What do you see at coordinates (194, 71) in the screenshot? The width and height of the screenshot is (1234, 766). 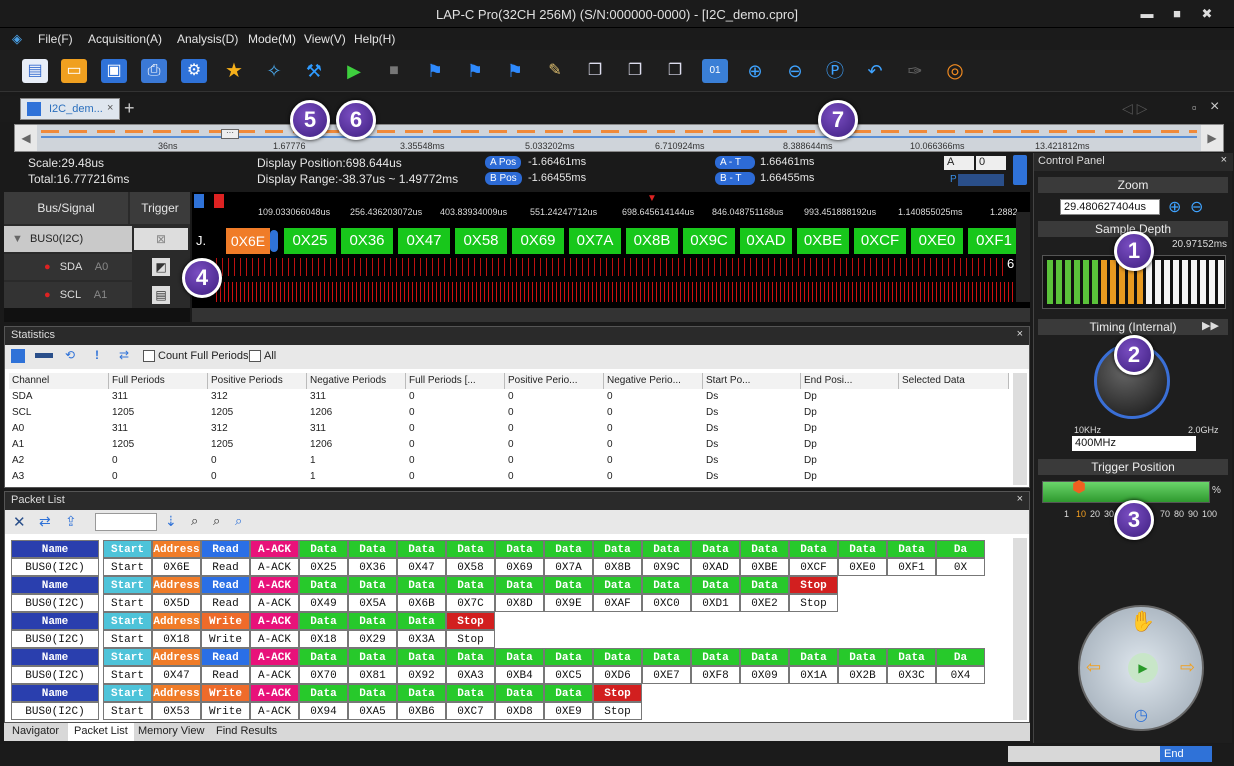 I see `save-settings-icon: ⚙` at bounding box center [194, 71].